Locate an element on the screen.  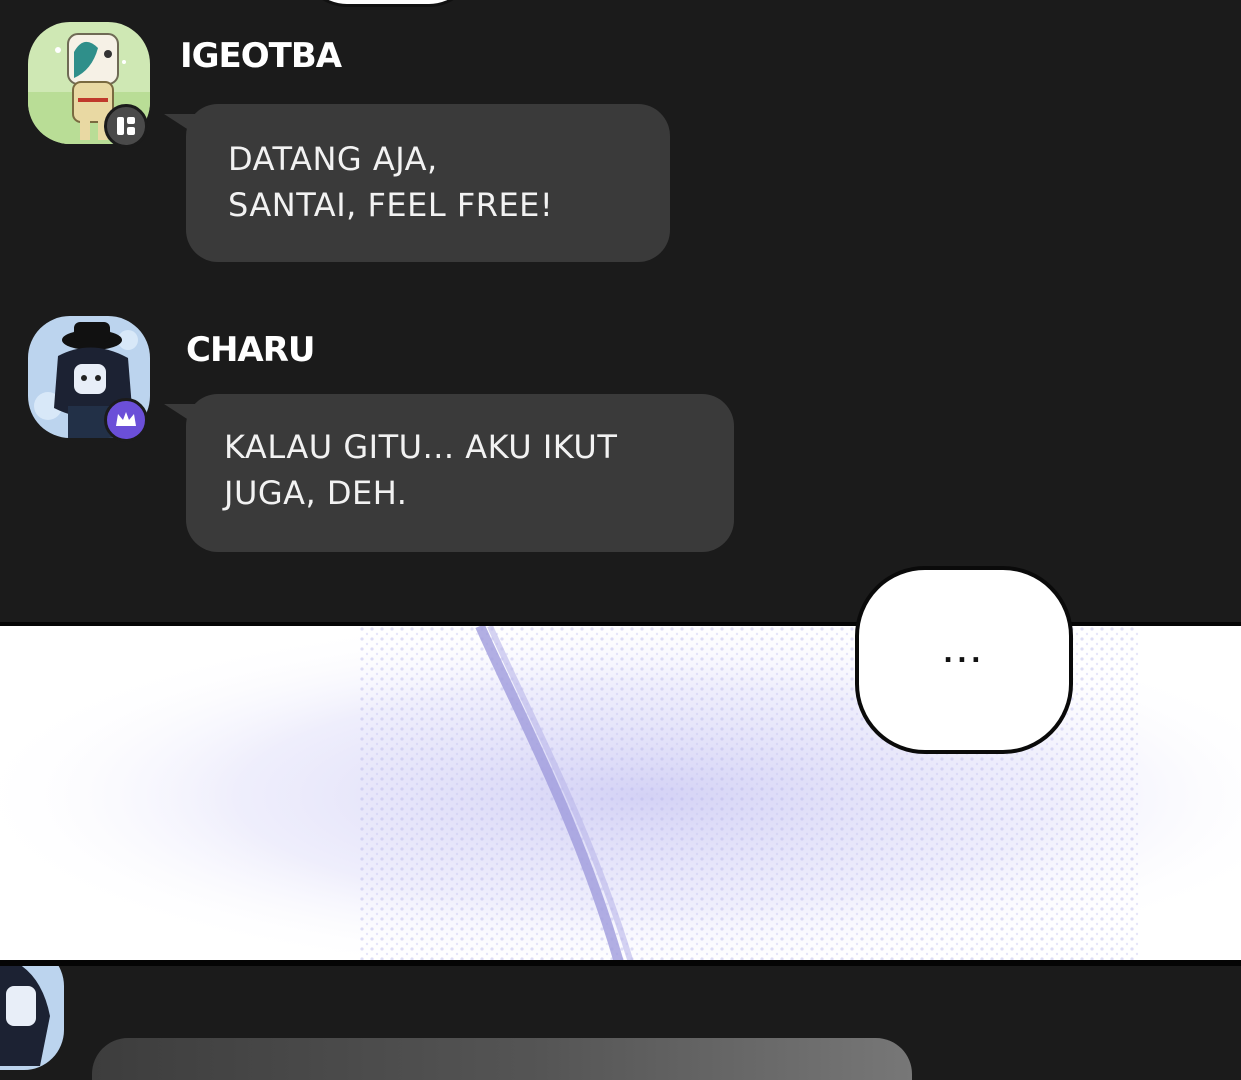
message-line: KALAU GITU... AKU IKUT is located at coordinates (421, 447).